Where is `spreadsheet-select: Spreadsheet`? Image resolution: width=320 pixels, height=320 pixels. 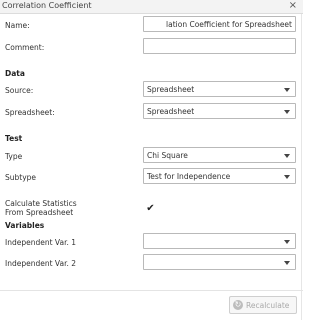 spreadsheet-select: Spreadsheet is located at coordinates (219, 111).